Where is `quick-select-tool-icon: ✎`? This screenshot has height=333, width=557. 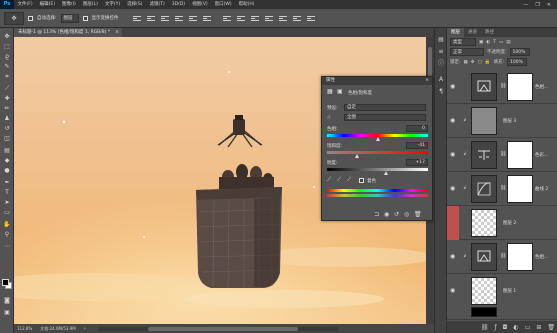 quick-select-tool-icon: ✎ is located at coordinates (7, 66).